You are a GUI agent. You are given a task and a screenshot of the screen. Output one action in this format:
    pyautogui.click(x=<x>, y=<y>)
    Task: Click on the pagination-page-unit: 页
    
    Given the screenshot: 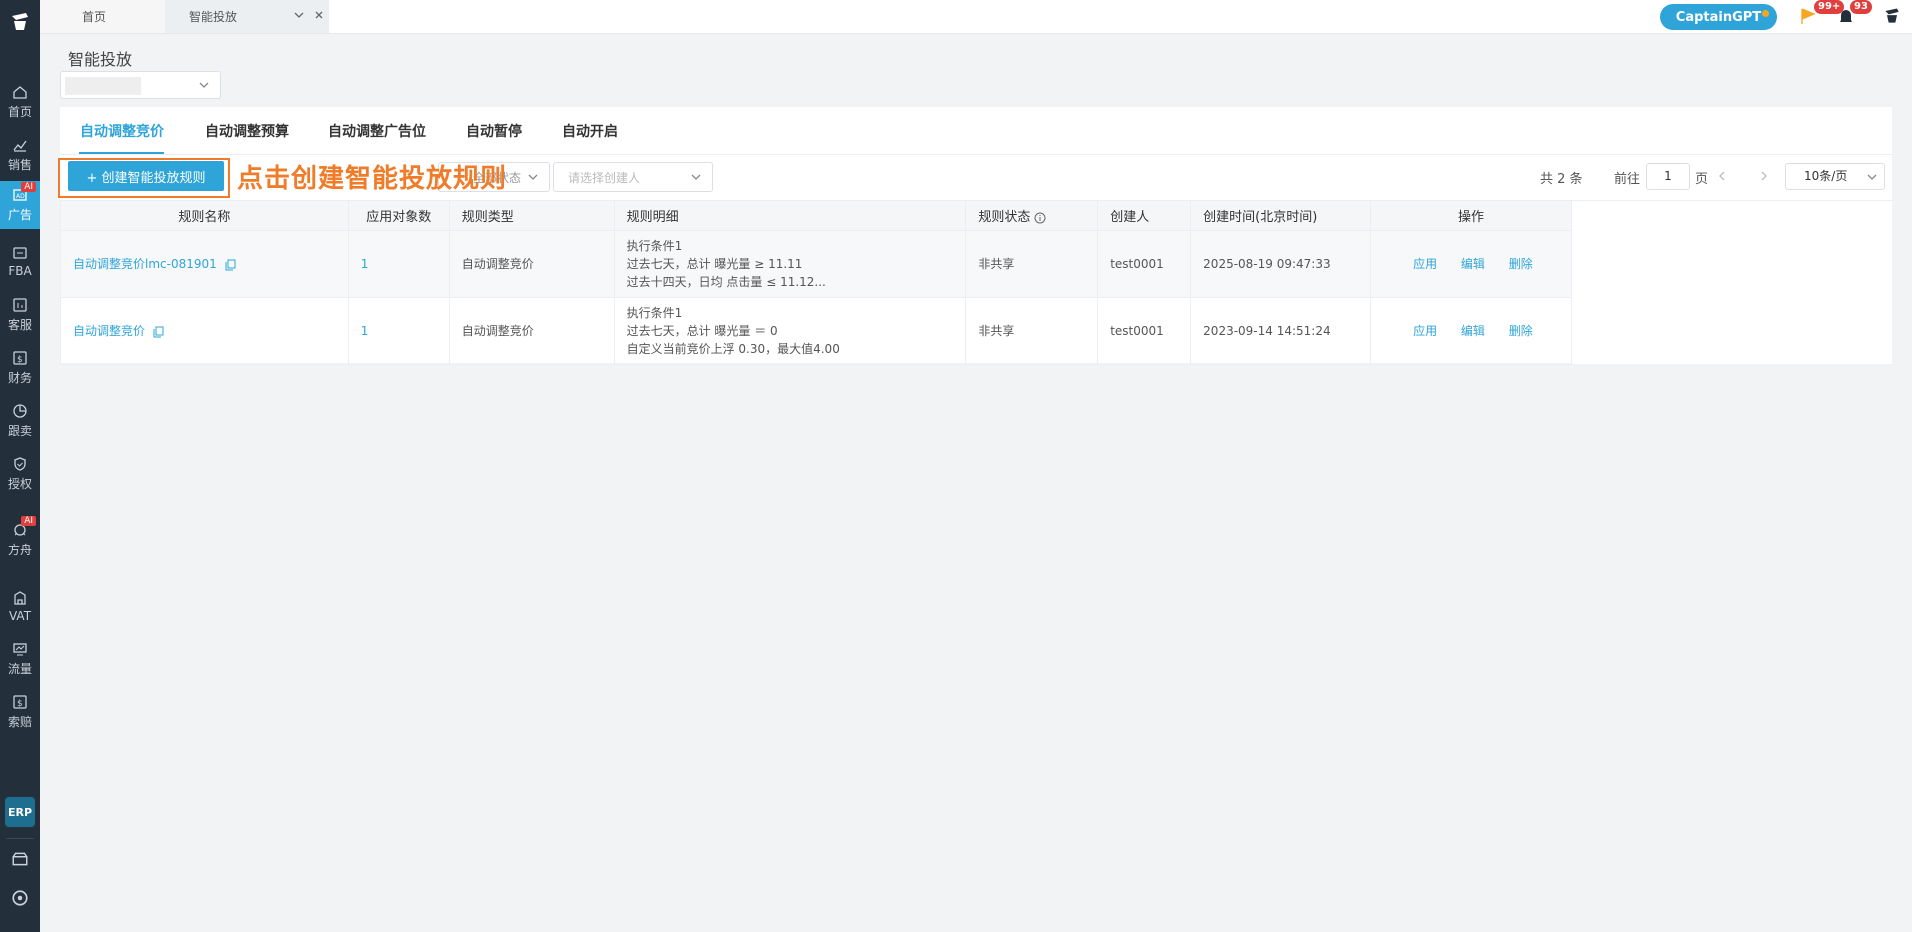 What is the action you would take?
    pyautogui.click(x=1702, y=179)
    